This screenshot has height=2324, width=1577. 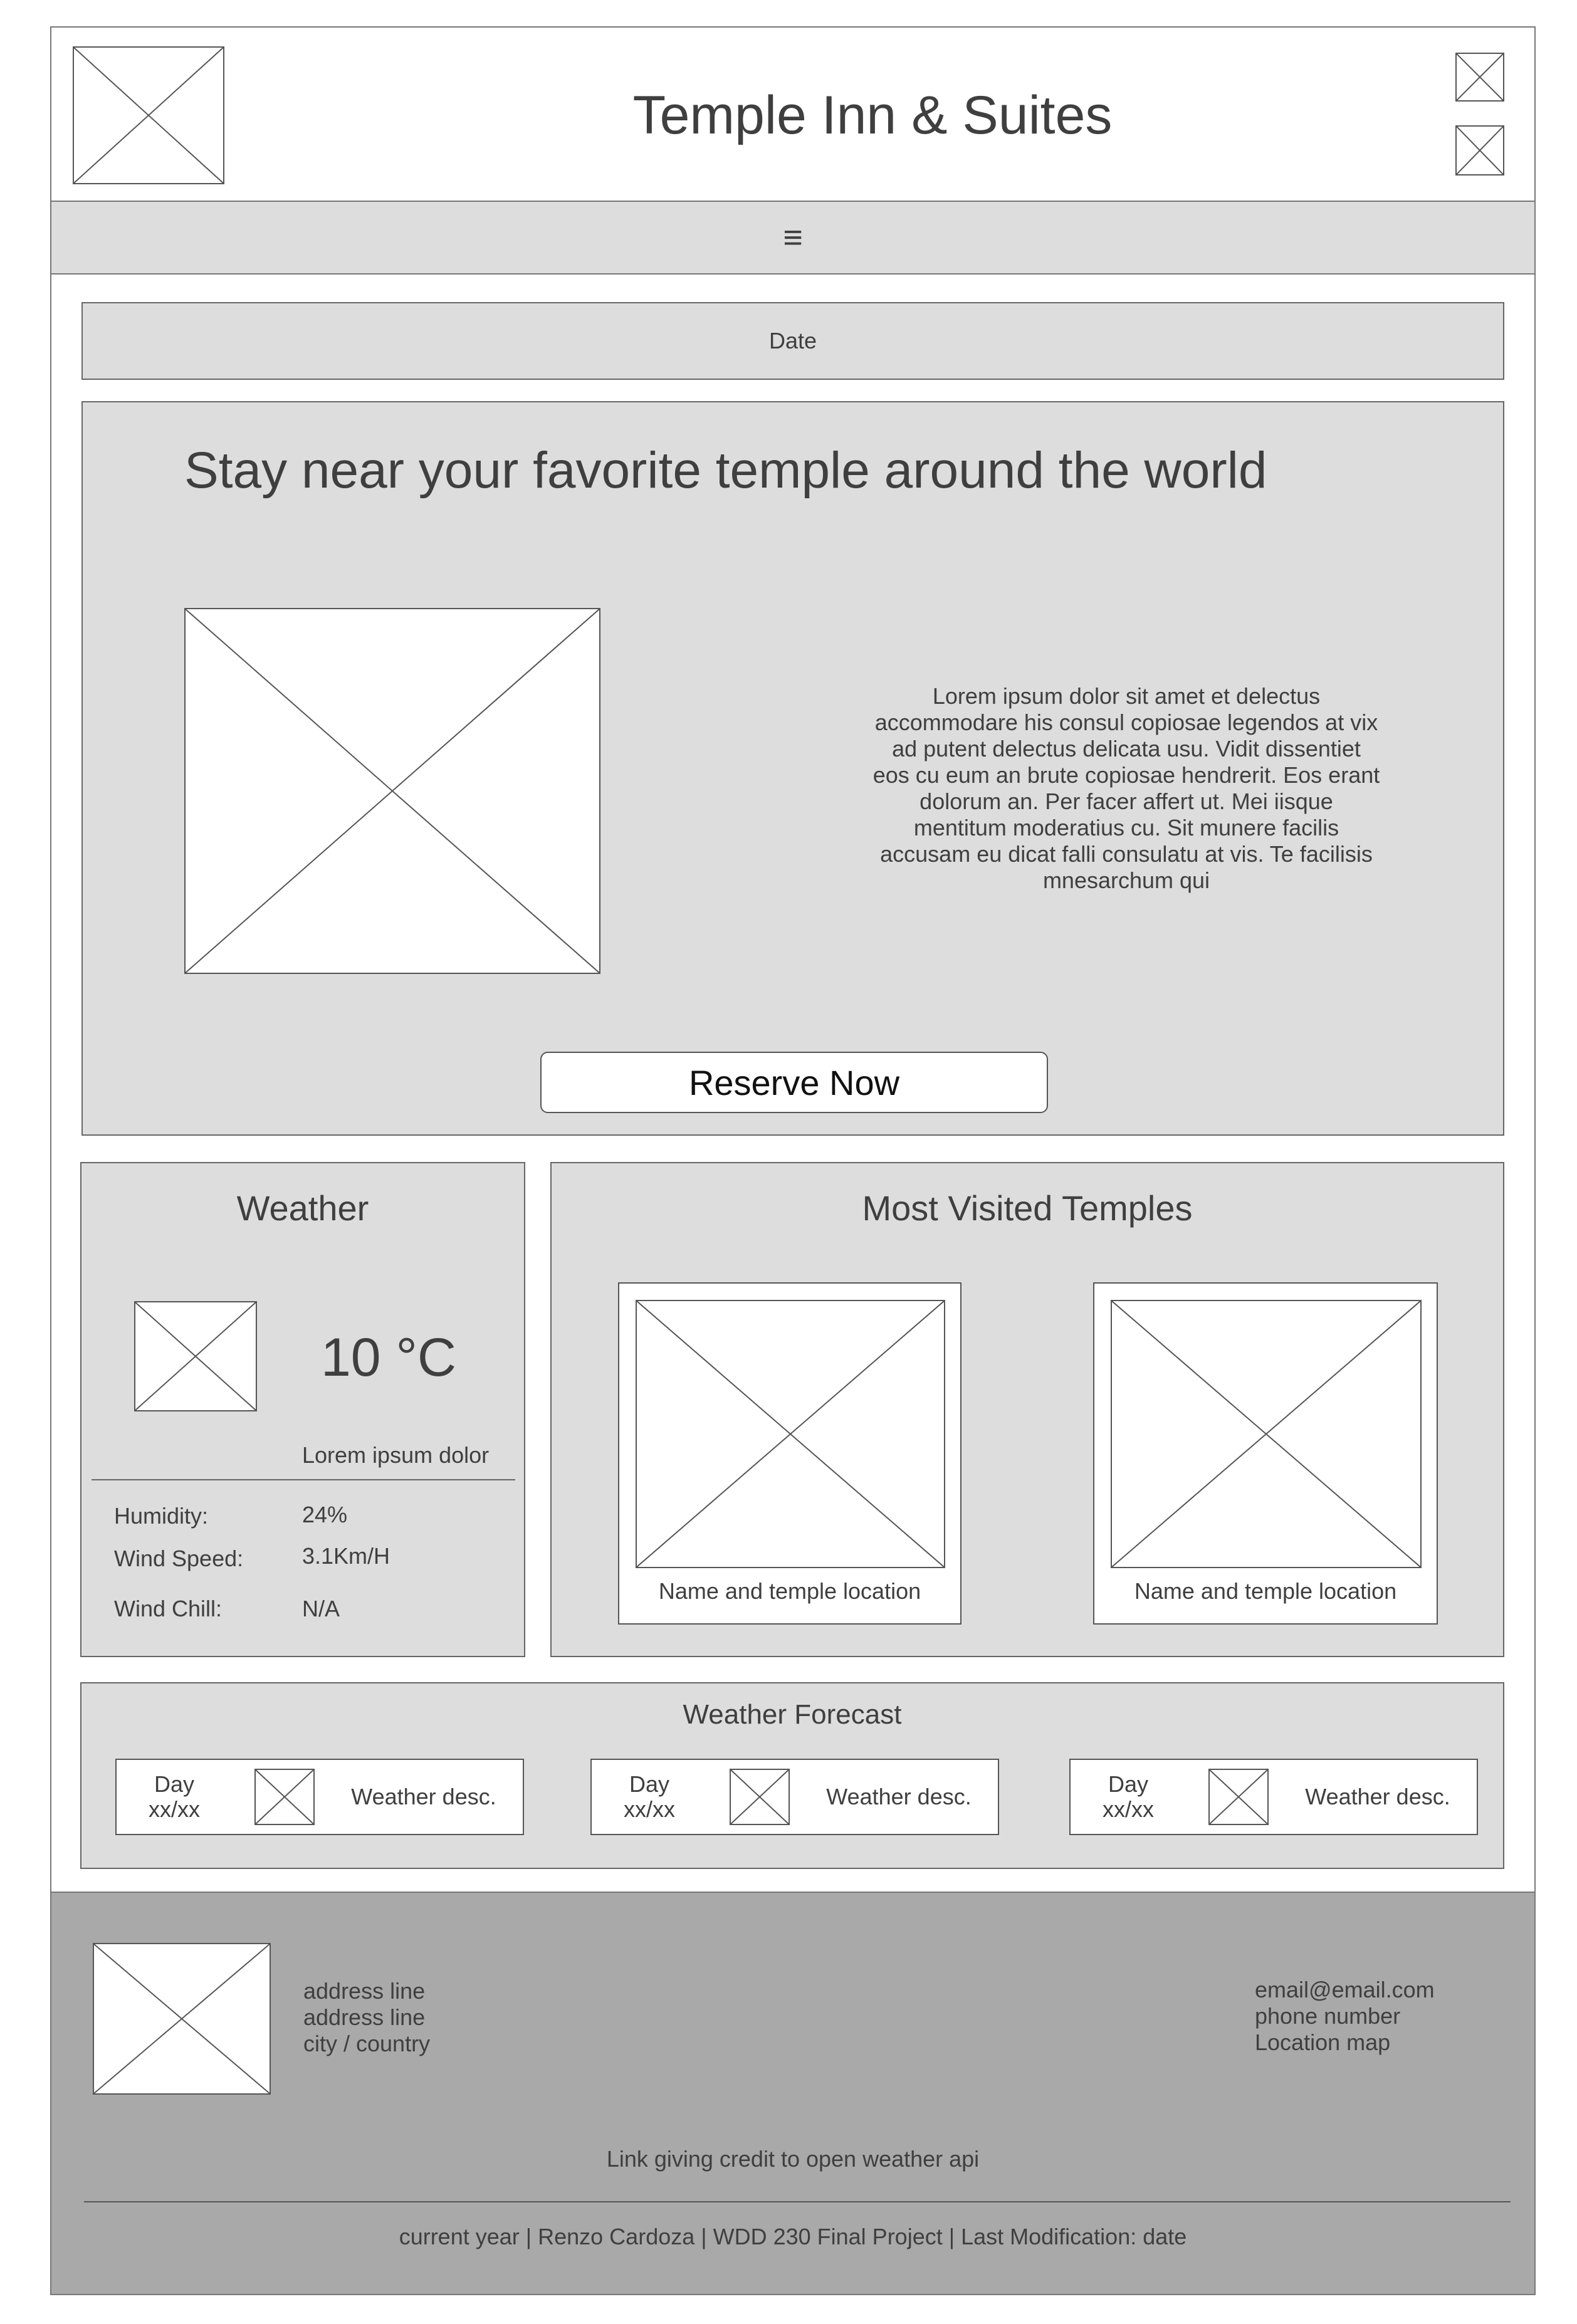 What do you see at coordinates (195, 1356) in the screenshot?
I see `weather-icon` at bounding box center [195, 1356].